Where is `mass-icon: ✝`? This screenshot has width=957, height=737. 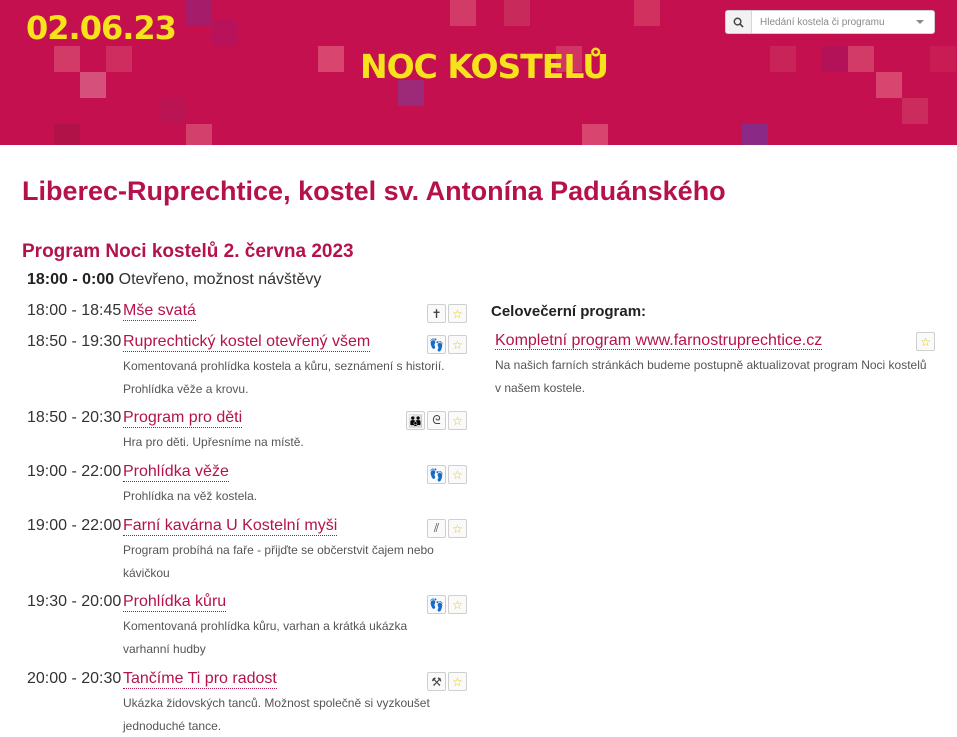
mass-icon: ✝ is located at coordinates (436, 313).